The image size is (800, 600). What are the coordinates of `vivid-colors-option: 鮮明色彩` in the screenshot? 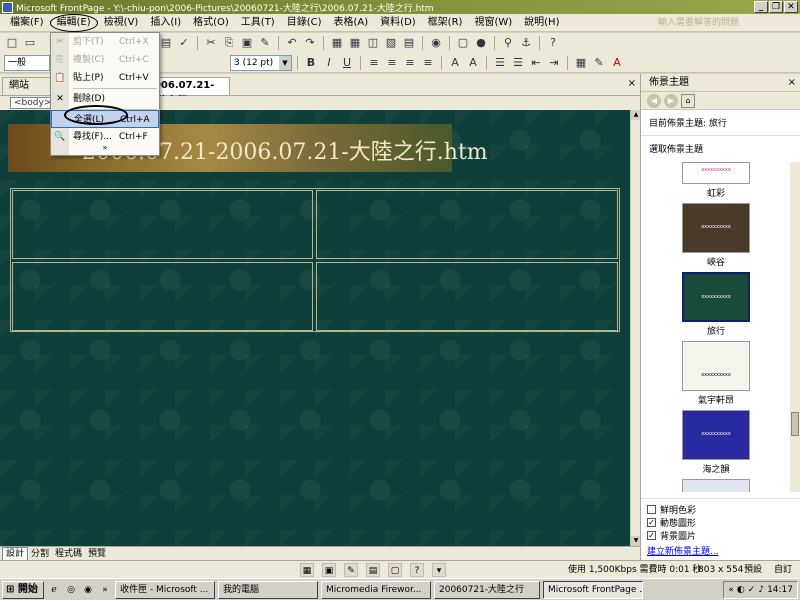 It's located at (720, 509).